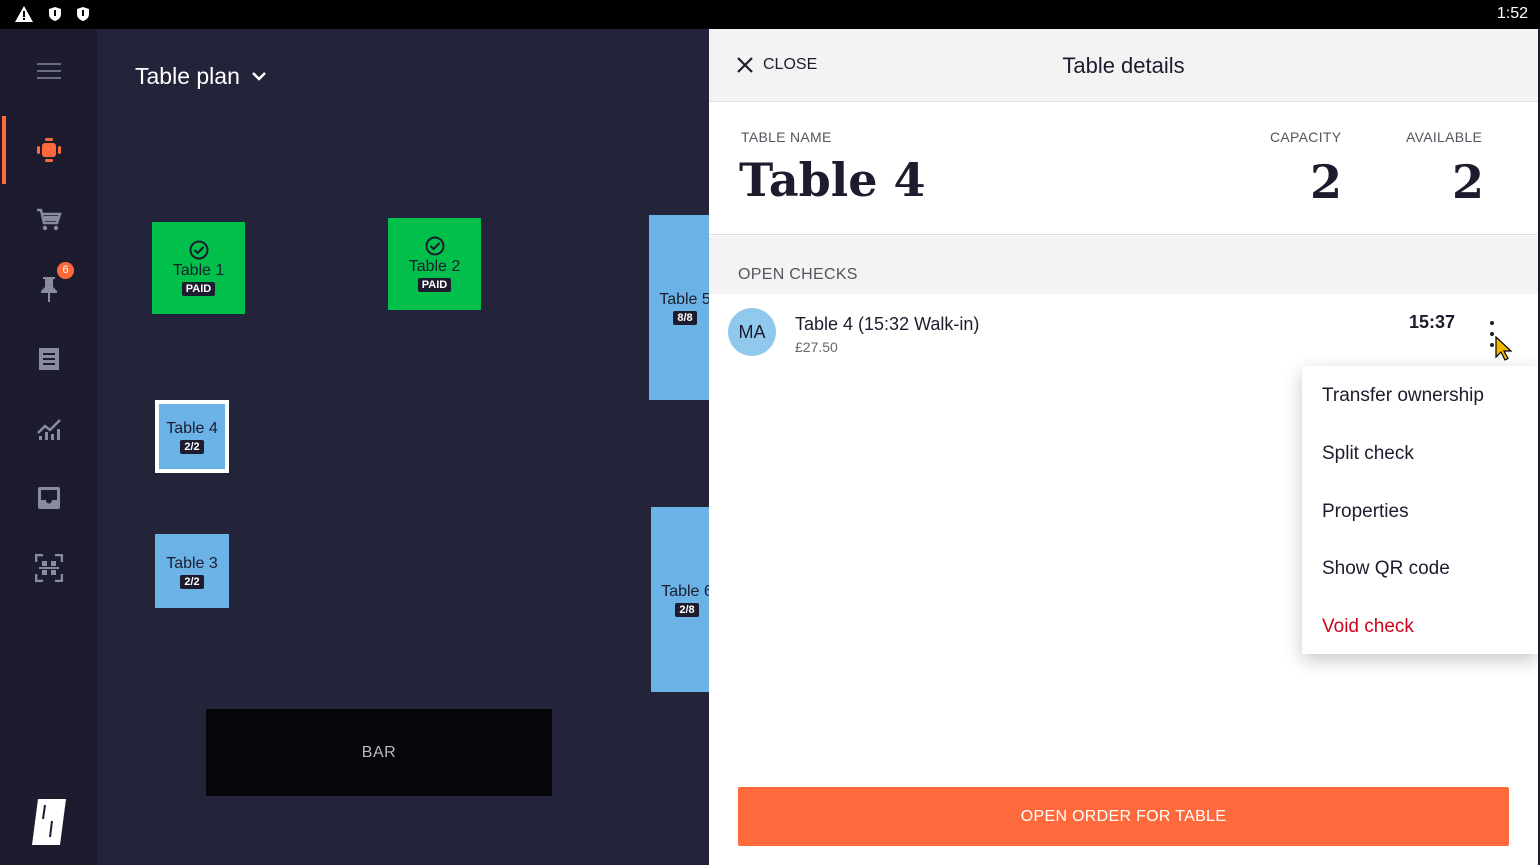 This screenshot has height=865, width=1540. What do you see at coordinates (1492, 323) in the screenshot?
I see `kebab-dot` at bounding box center [1492, 323].